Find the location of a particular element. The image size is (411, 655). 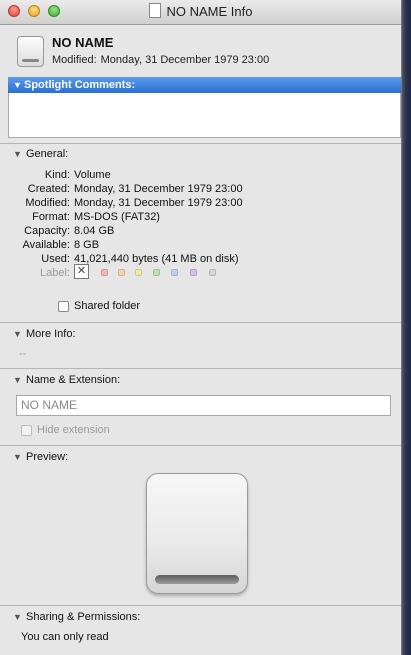

general-section-header: ▼ General: is located at coordinates (40, 154).